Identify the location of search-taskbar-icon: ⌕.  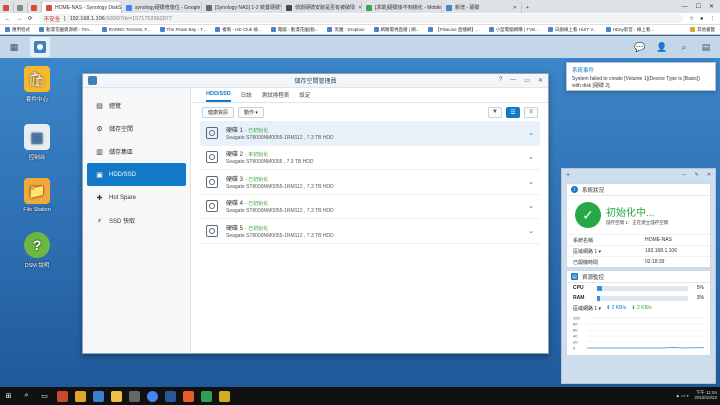
(26, 396).